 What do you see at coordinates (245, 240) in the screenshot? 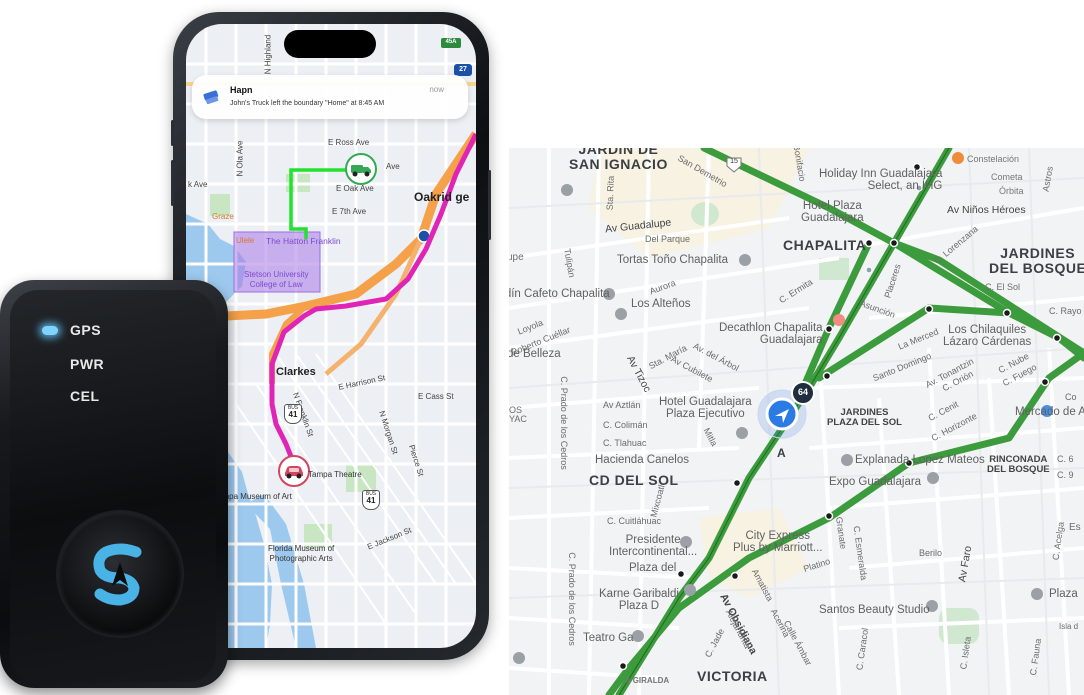
I see `label-olele: Ulele` at bounding box center [245, 240].